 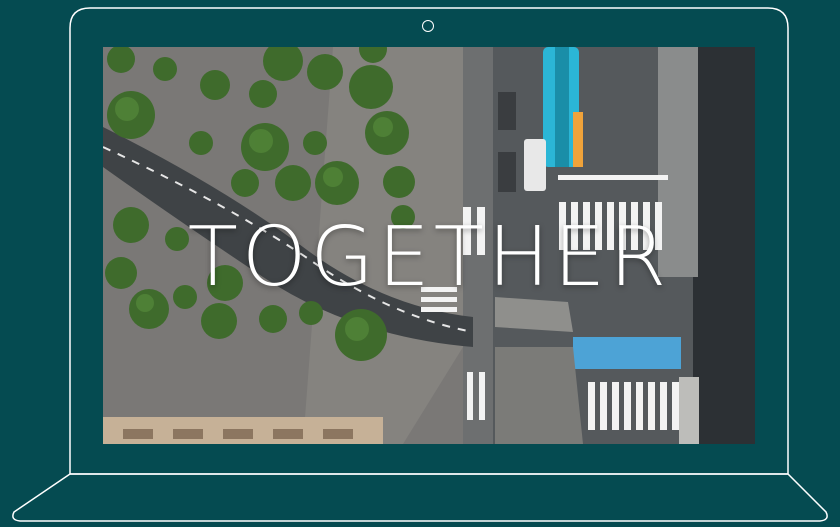 I want to click on headline-text: TOGETHER, so click(x=429, y=257).